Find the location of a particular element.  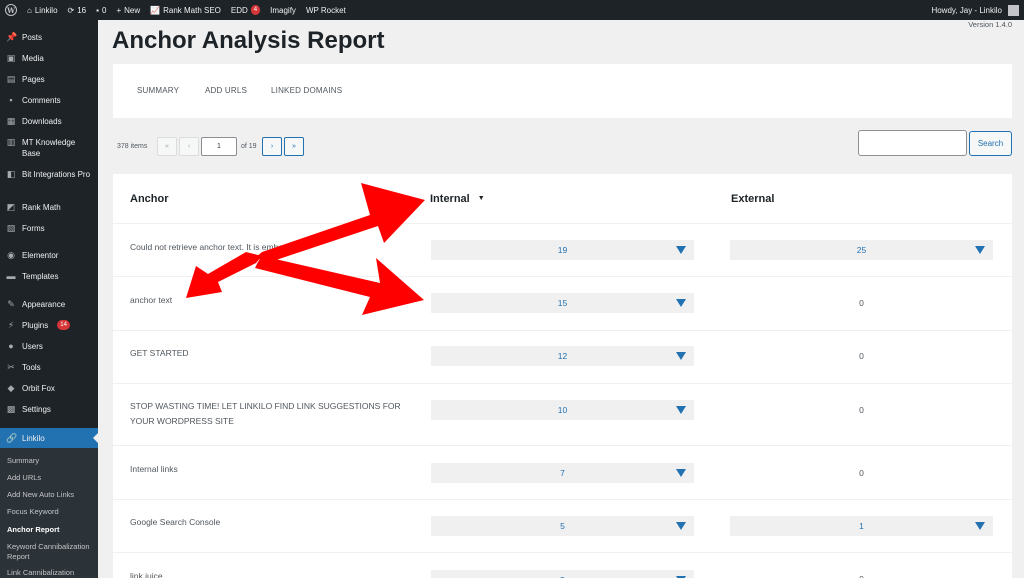

internal-count: 7 is located at coordinates (562, 473).